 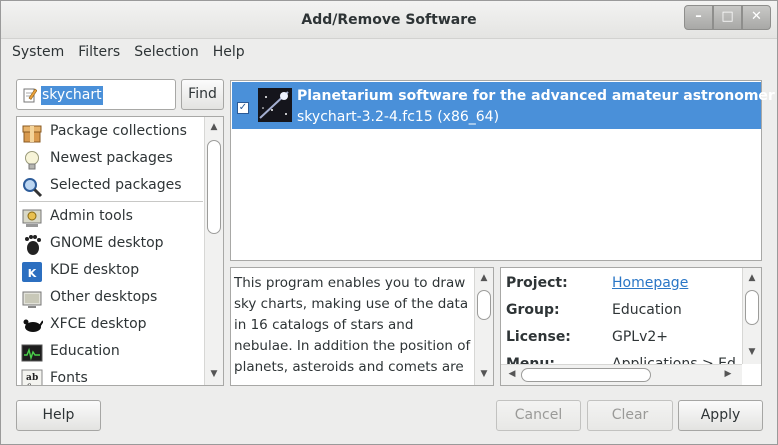 What do you see at coordinates (512, 374) in the screenshot?
I see `scroll-left-icon: ◀` at bounding box center [512, 374].